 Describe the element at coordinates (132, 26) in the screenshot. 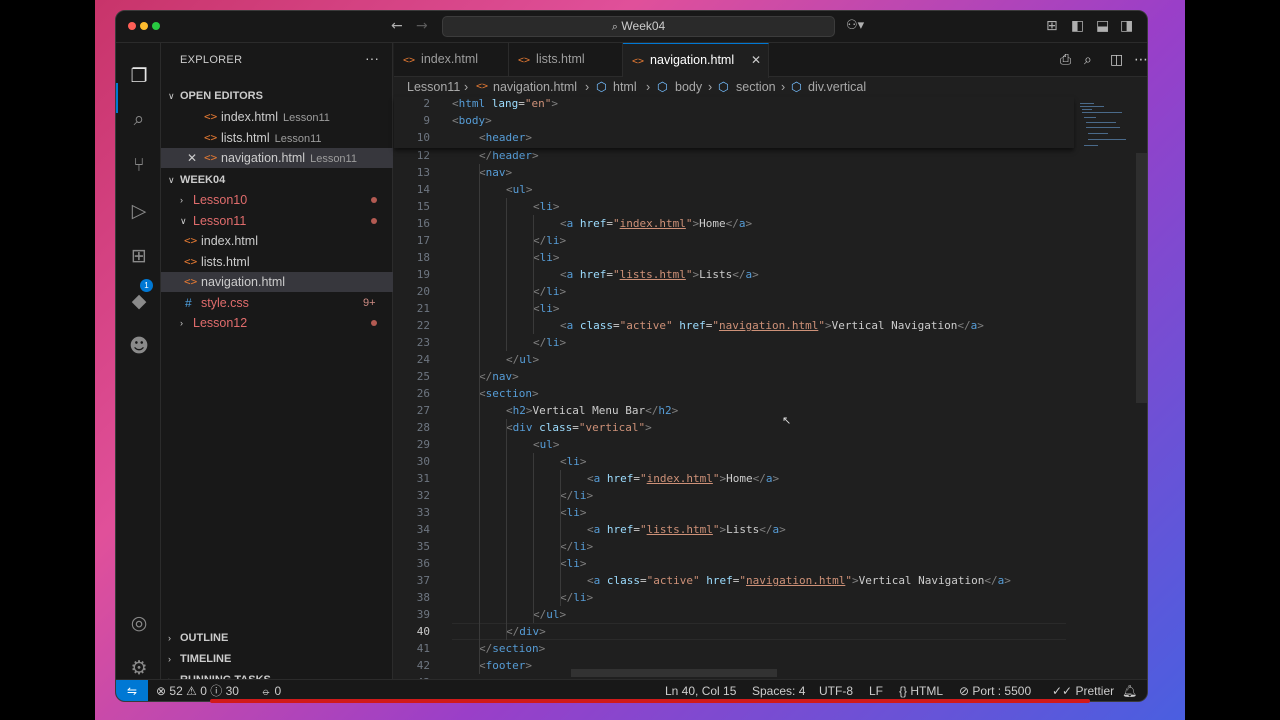

I see `close-window-button` at that location.